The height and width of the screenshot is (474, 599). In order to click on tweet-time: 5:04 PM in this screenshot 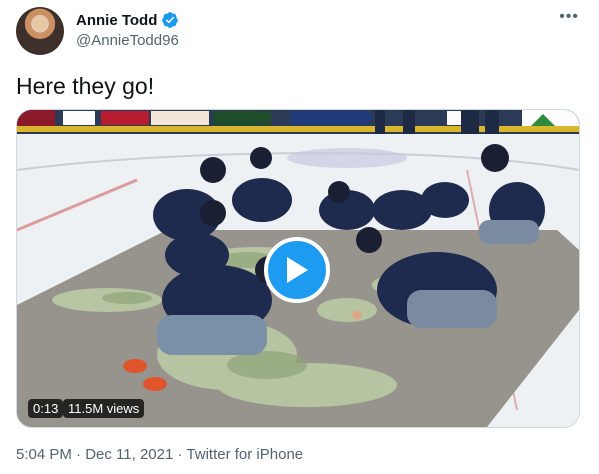, I will do `click(44, 454)`.